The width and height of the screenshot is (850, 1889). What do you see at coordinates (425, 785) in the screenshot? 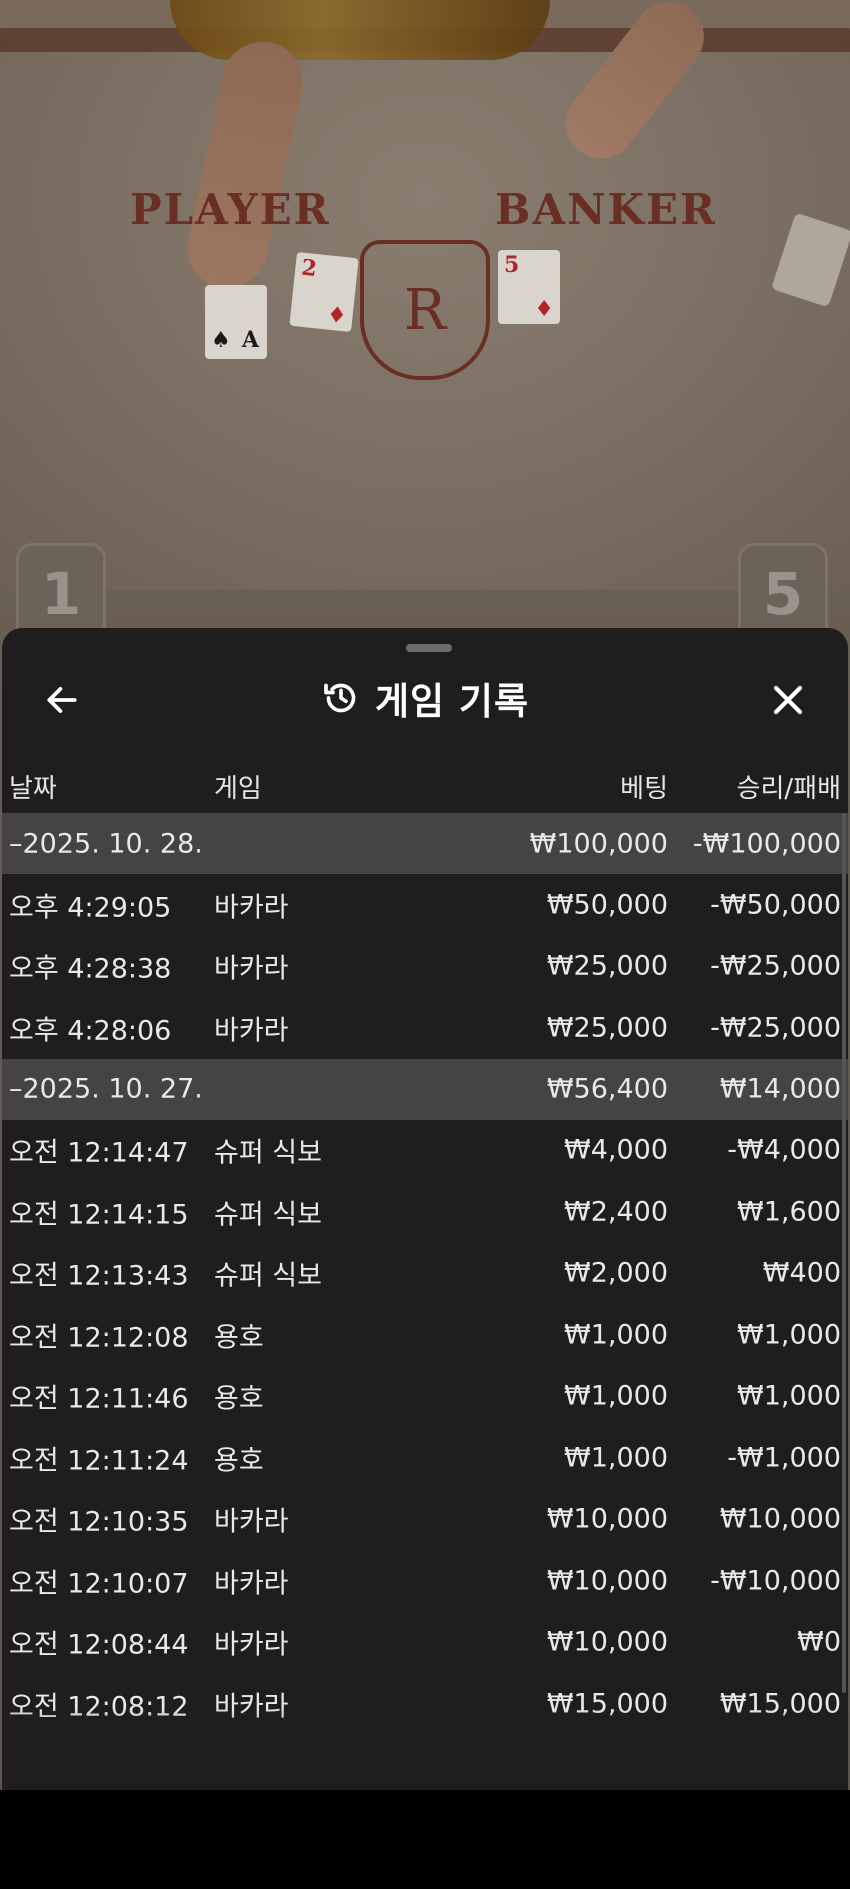
I see `history-table-header: 날짜 게임 베팅 승리/패배` at bounding box center [425, 785].